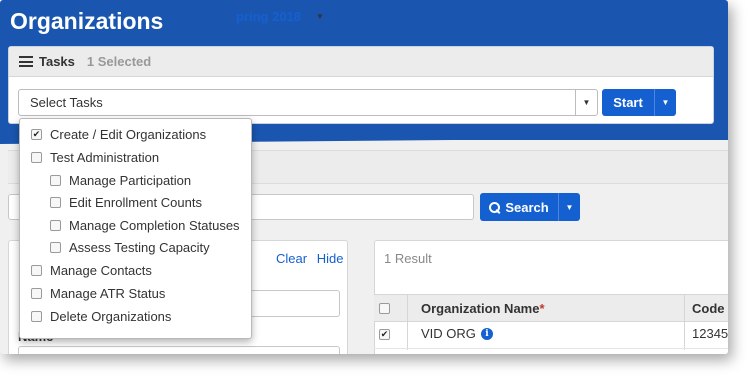 Image resolution: width=750 pixels, height=378 pixels. What do you see at coordinates (457, 333) in the screenshot?
I see `table-row-org-name: VID ORG i` at bounding box center [457, 333].